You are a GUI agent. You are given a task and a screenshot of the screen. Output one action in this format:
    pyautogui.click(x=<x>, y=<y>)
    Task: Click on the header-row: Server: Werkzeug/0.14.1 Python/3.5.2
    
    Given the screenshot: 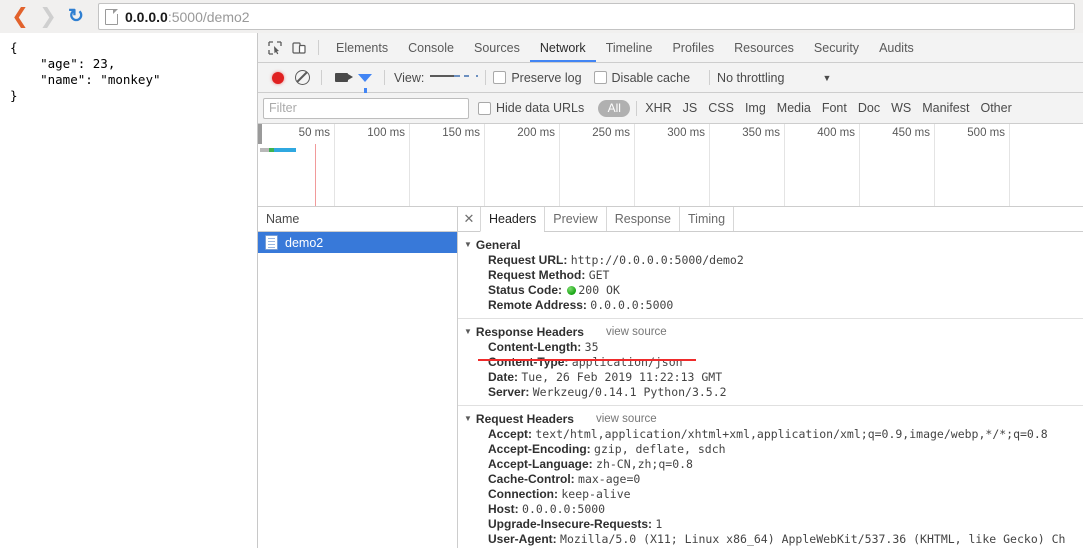 What is the action you would take?
    pyautogui.click(x=773, y=392)
    